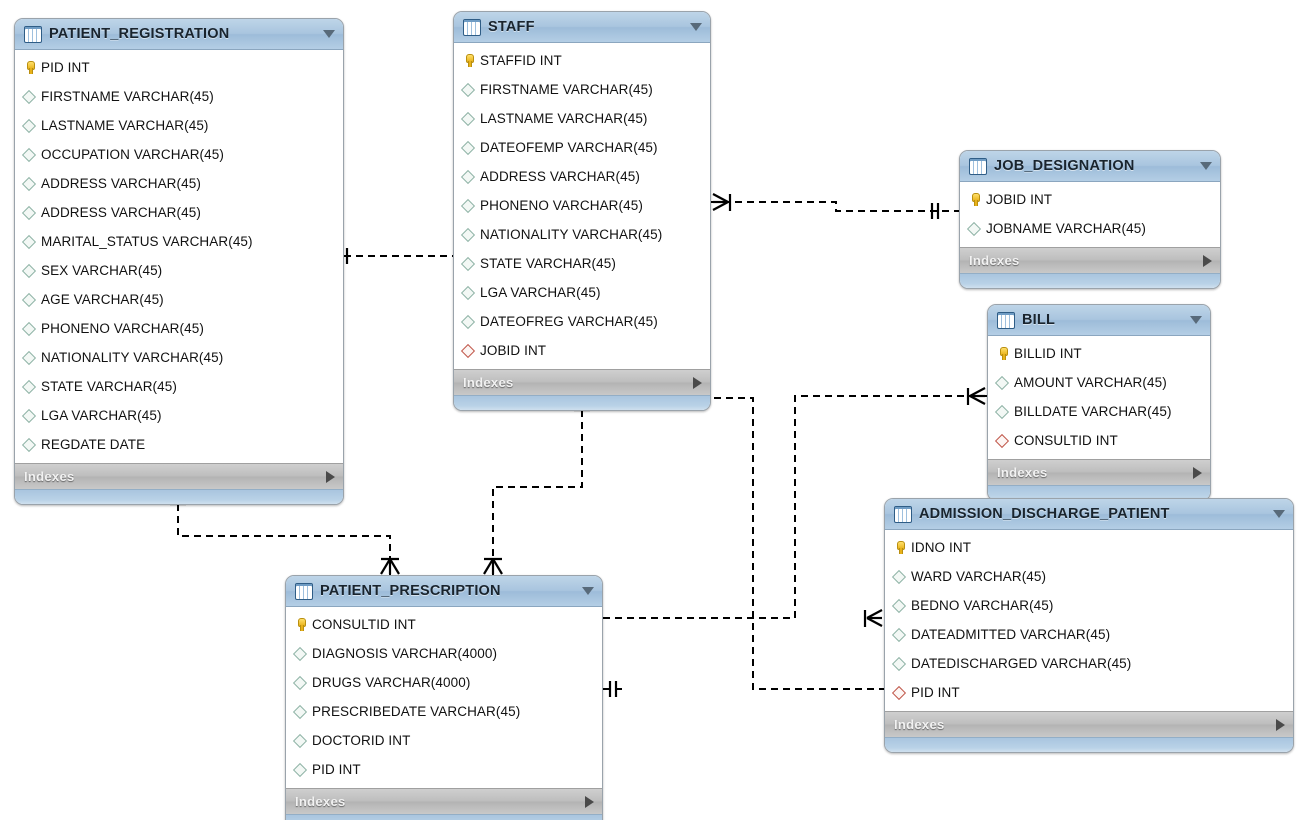 The width and height of the screenshot is (1308, 820). I want to click on connector-staff-prescription, so click(537, 486).